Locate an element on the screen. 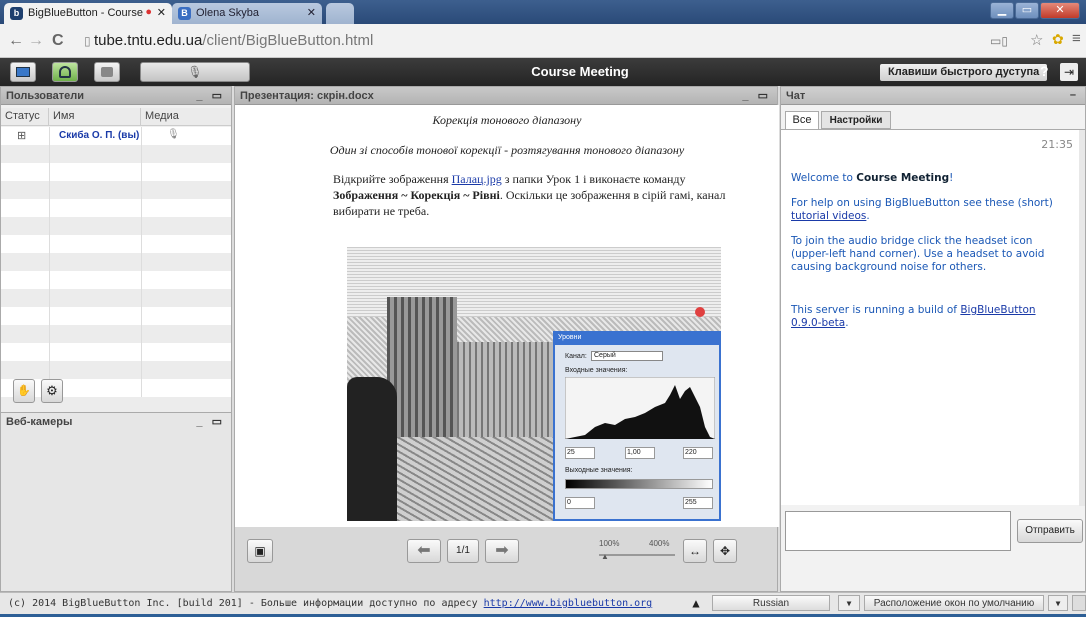  logout-icon: ⇥ is located at coordinates (1069, 72).